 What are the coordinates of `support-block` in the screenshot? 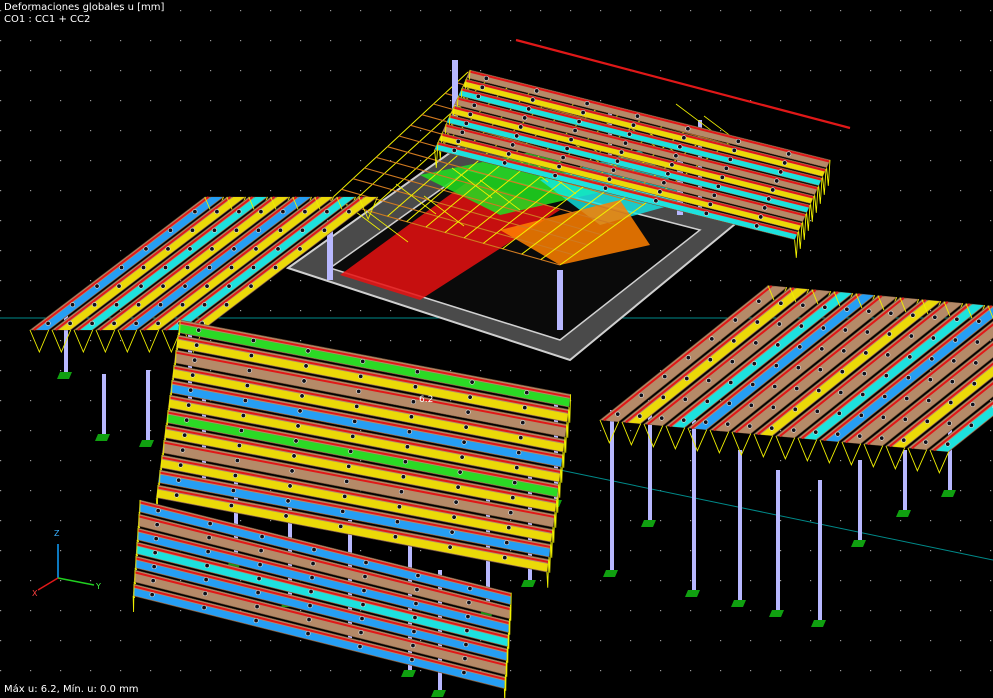 It's located at (858, 543).